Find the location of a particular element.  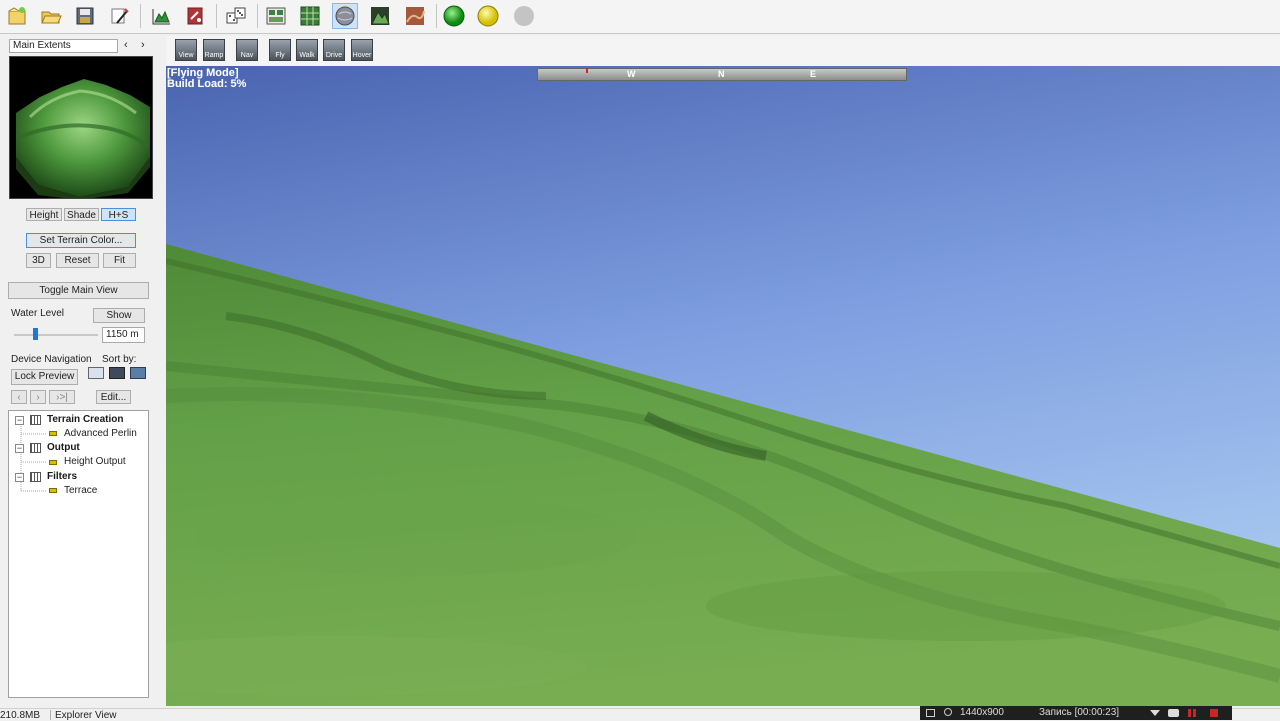

gray-status-icon is located at coordinates (524, 16).